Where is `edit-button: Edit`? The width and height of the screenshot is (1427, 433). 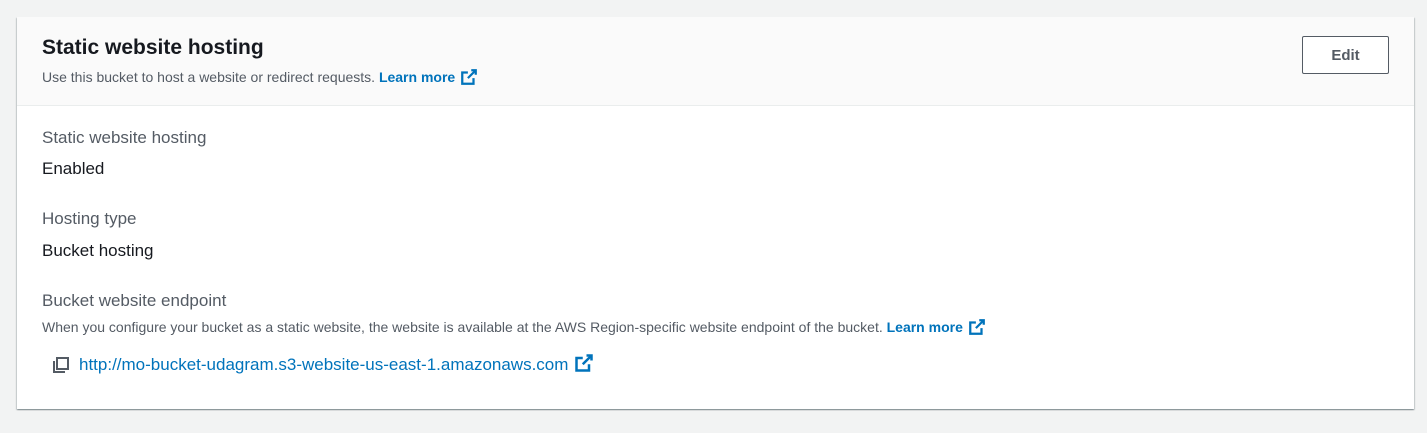 edit-button: Edit is located at coordinates (1345, 55).